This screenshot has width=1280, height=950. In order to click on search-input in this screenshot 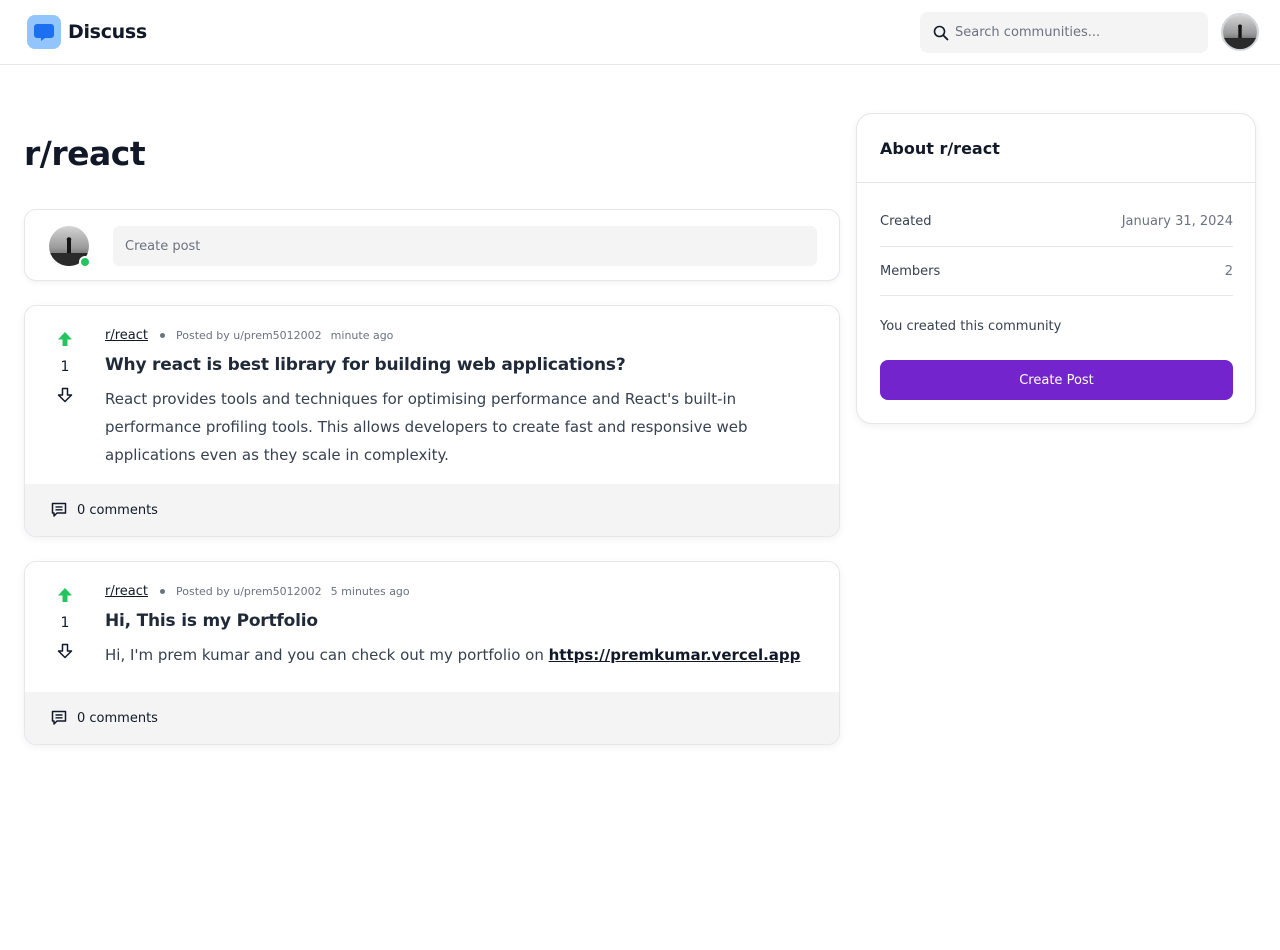, I will do `click(1075, 32)`.